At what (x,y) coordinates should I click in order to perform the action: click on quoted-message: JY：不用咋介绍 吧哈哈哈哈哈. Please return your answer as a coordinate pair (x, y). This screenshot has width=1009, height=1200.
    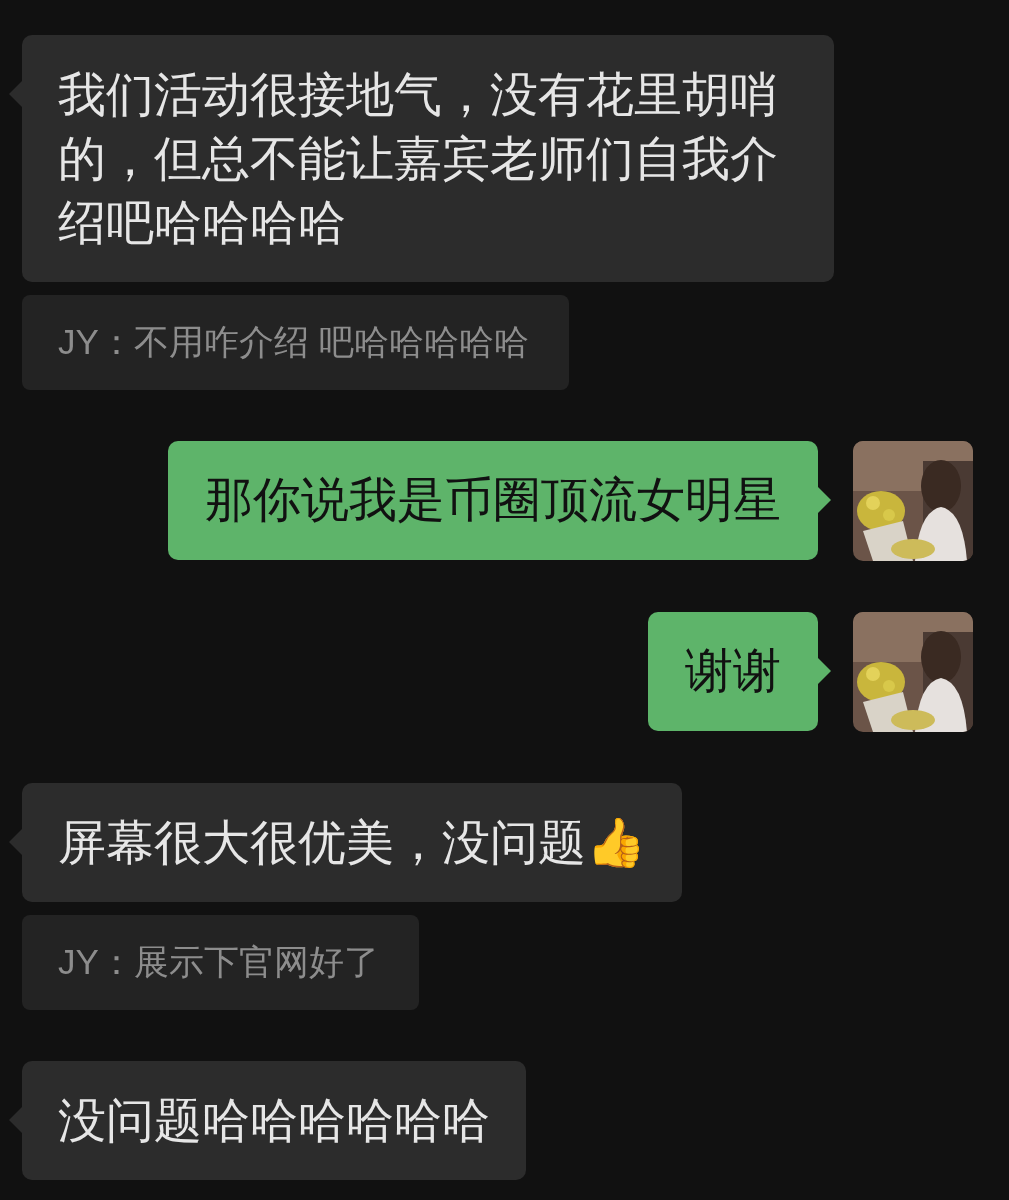
    Looking at the image, I should click on (295, 342).